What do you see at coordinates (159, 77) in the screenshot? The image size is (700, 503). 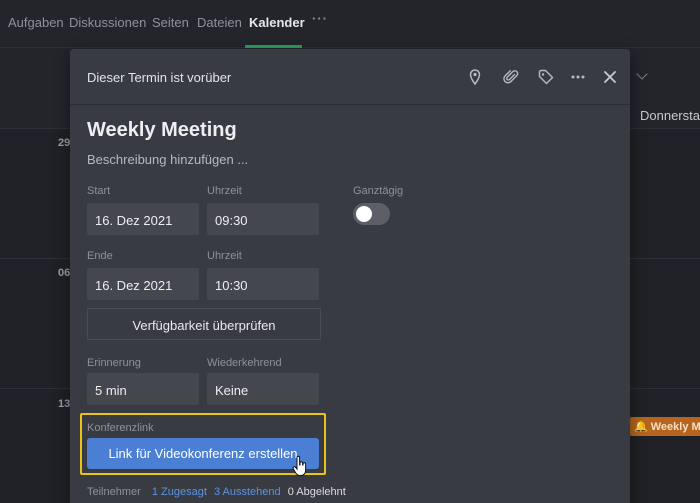 I see `event-status-text: Dieser Termin ist vorüber` at bounding box center [159, 77].